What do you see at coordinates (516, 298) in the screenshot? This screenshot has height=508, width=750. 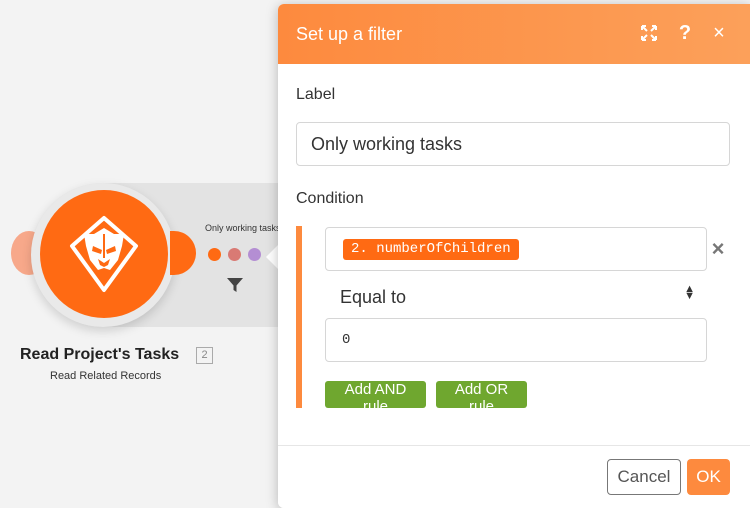 I see `operator-select: Equal to ▲ ▼` at bounding box center [516, 298].